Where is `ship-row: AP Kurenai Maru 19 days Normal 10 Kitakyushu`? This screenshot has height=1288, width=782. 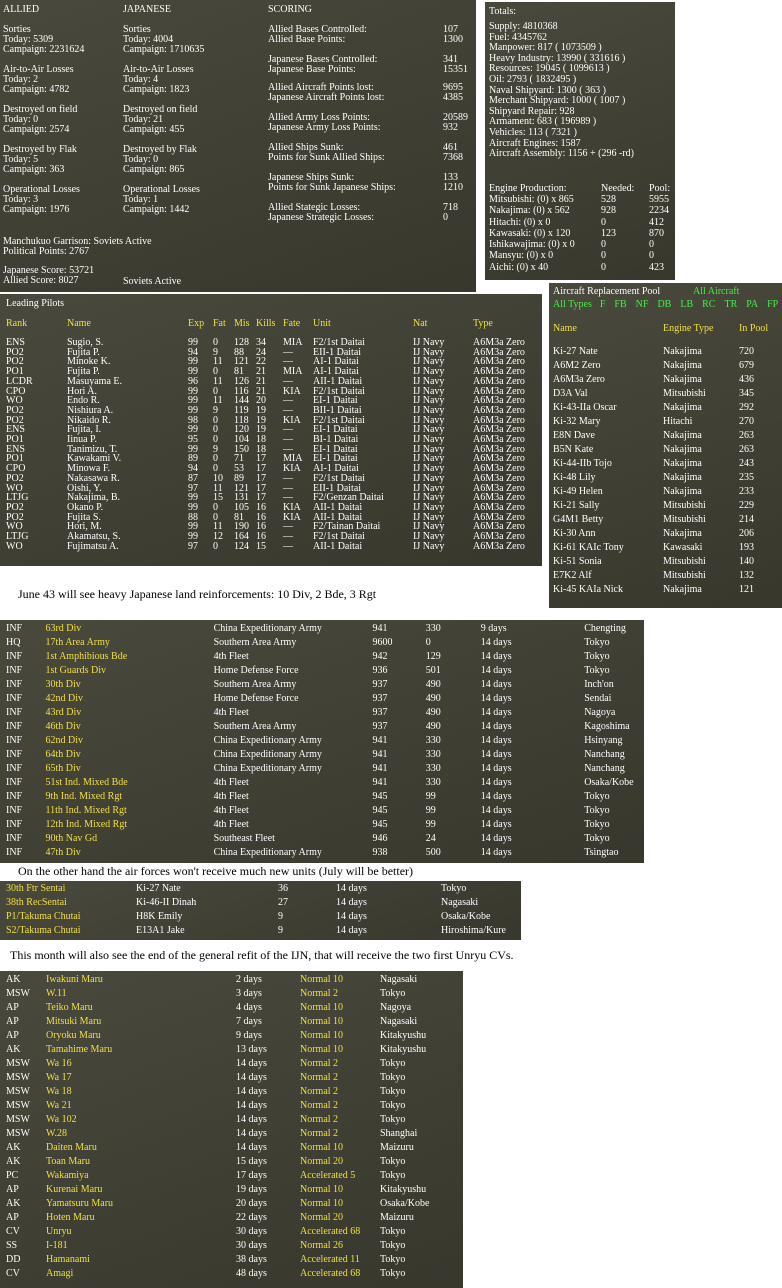 ship-row: AP Kurenai Maru 19 days Normal 10 Kitakyushu is located at coordinates (233, 1190).